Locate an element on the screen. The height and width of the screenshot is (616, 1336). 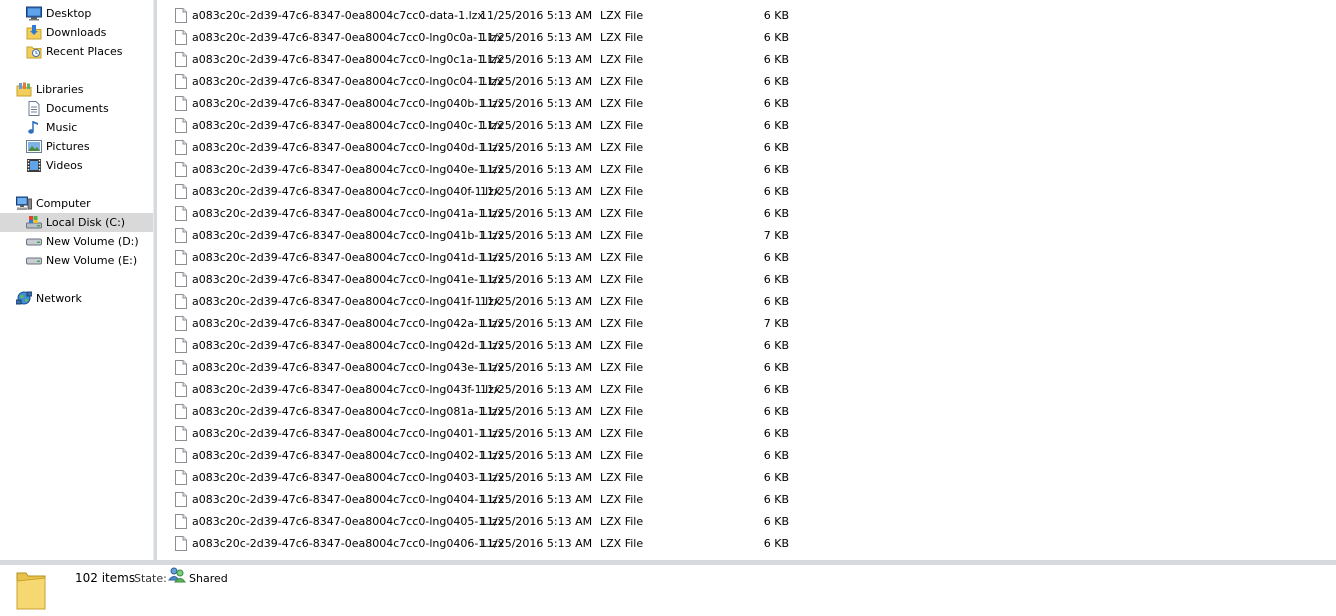
documents-icon is located at coordinates (34, 108).